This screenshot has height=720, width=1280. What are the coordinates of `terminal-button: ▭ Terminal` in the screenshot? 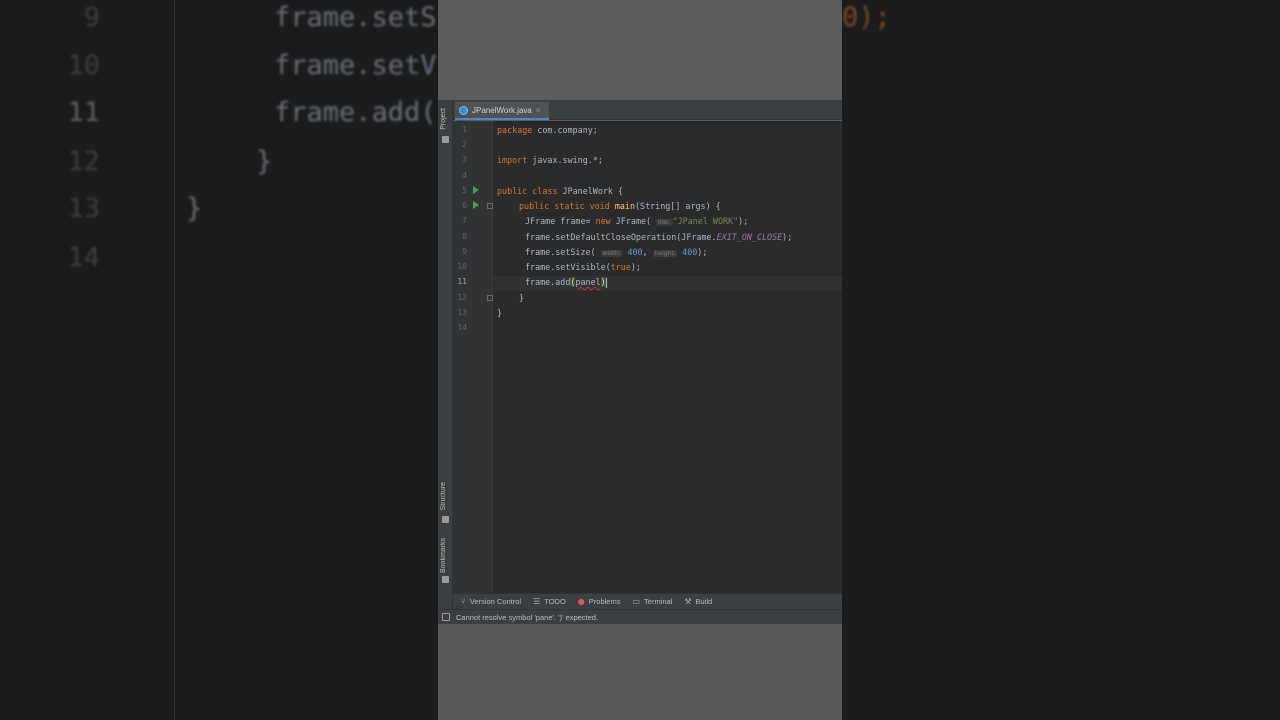 It's located at (652, 601).